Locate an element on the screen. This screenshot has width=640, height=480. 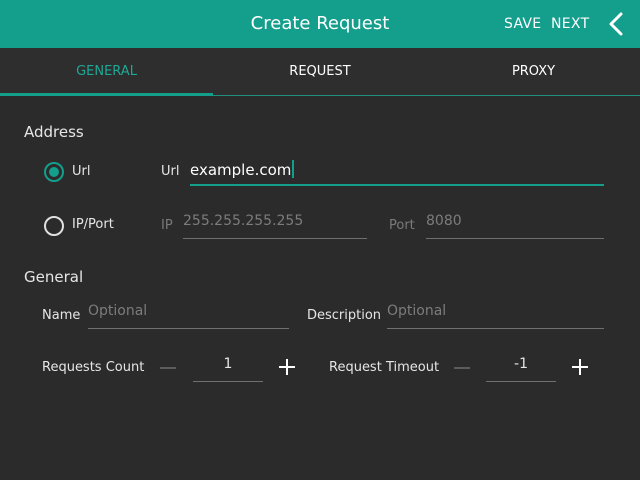
url-option-label: Url is located at coordinates (81, 171).